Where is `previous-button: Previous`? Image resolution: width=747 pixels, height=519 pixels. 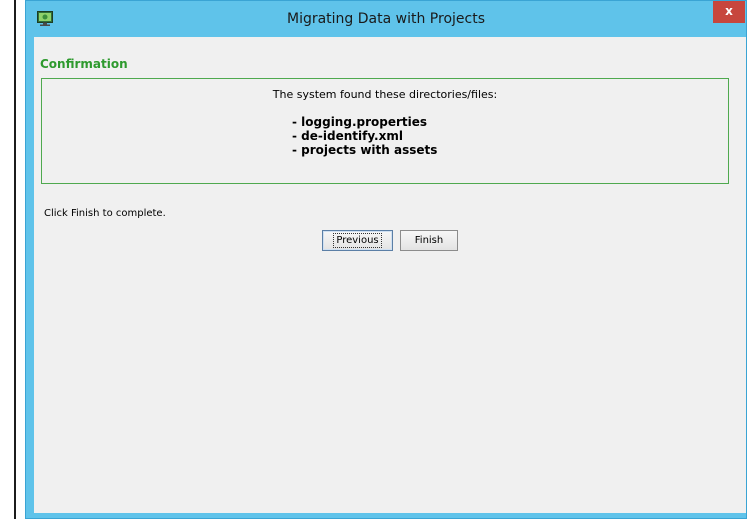 previous-button: Previous is located at coordinates (357, 240).